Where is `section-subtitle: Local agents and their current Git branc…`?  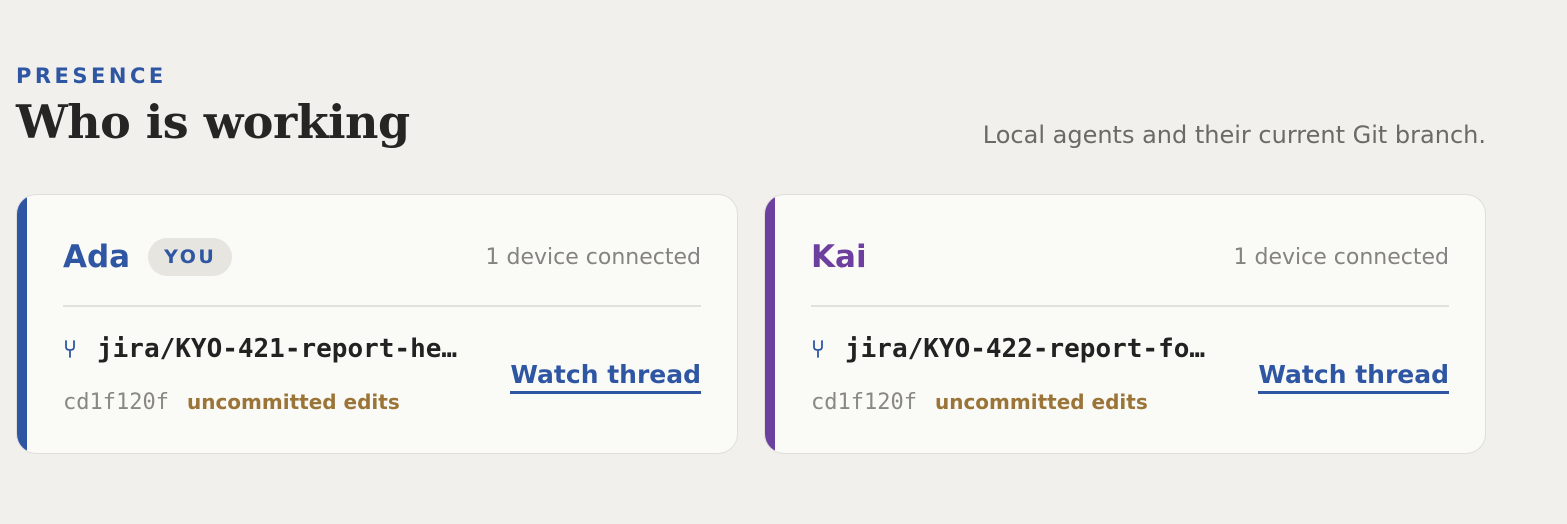
section-subtitle: Local agents and their current Git branc… is located at coordinates (1234, 135).